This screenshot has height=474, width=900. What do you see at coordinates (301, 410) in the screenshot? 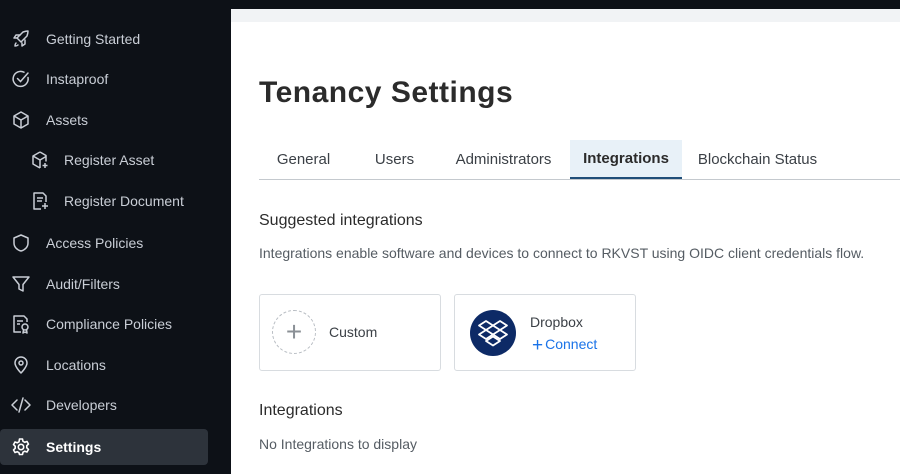
I see `integrations-heading: Integrations` at bounding box center [301, 410].